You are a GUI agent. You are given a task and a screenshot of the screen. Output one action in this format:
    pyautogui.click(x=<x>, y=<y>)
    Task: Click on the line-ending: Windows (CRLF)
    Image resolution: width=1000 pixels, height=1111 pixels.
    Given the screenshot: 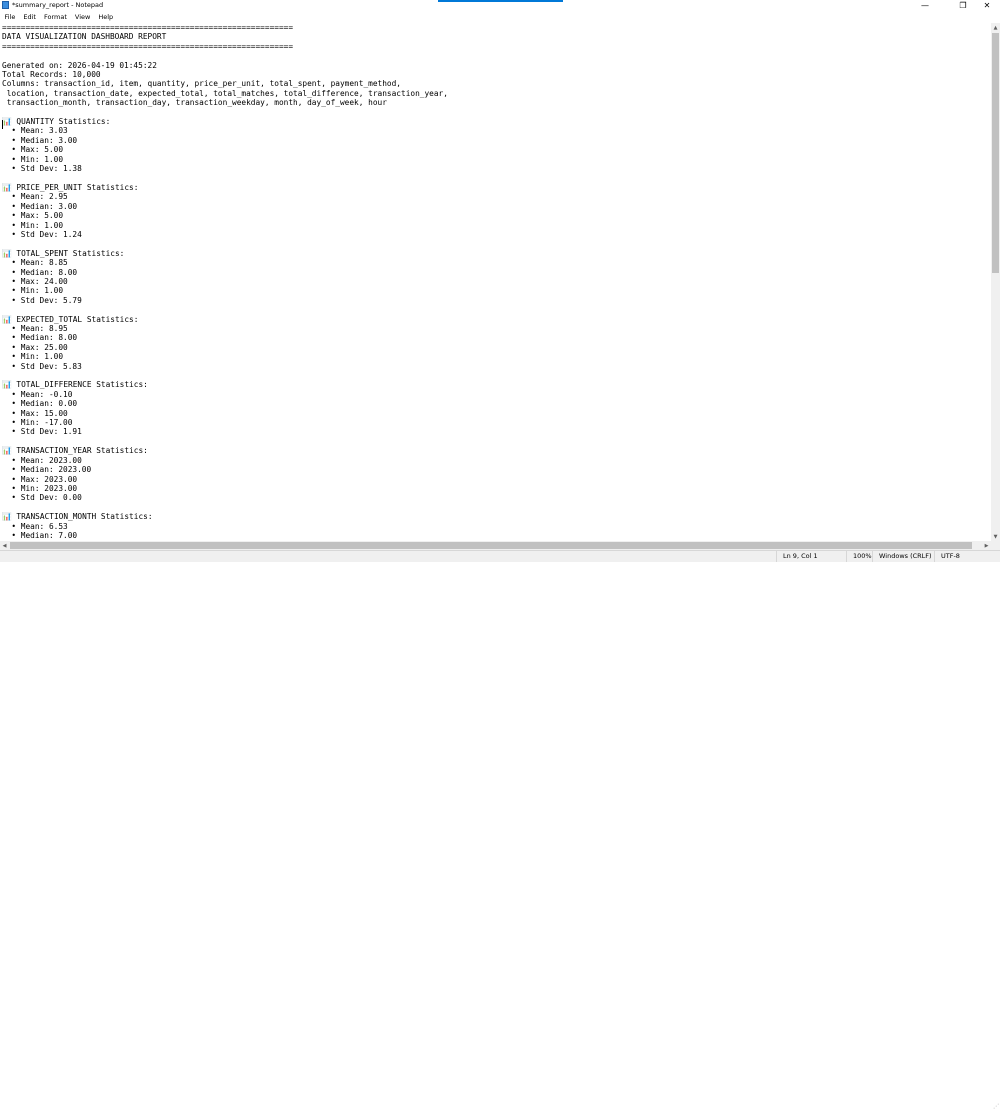 What is the action you would take?
    pyautogui.click(x=903, y=556)
    